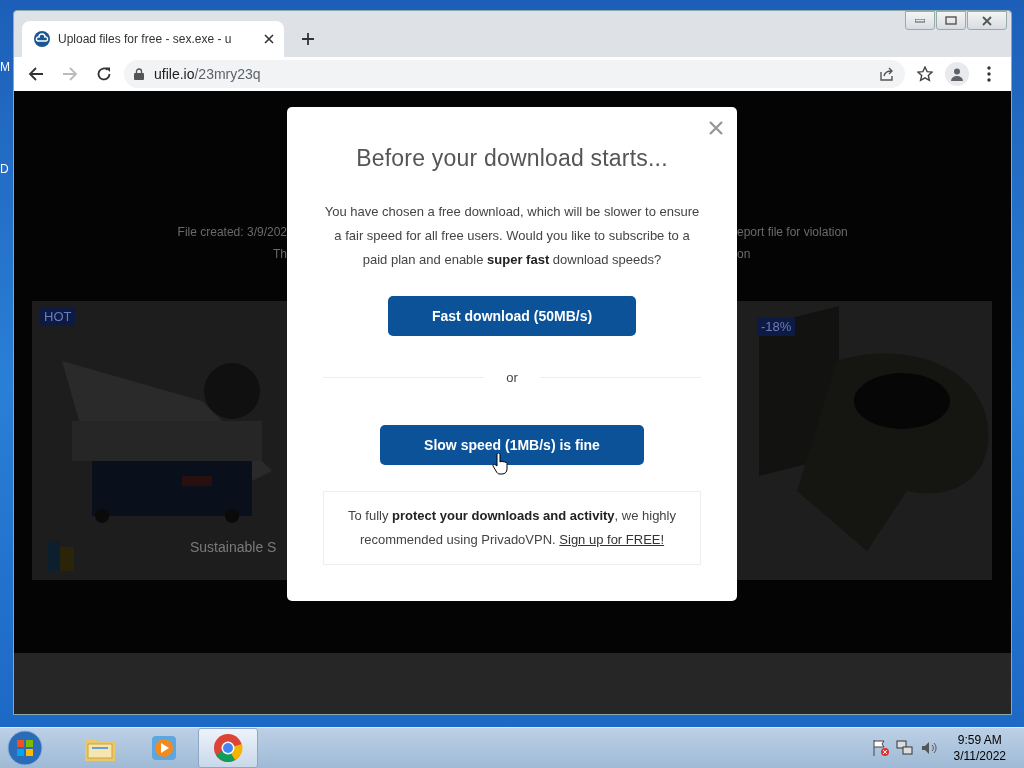 The image size is (1024, 768). I want to click on maximize-button, so click(951, 20).